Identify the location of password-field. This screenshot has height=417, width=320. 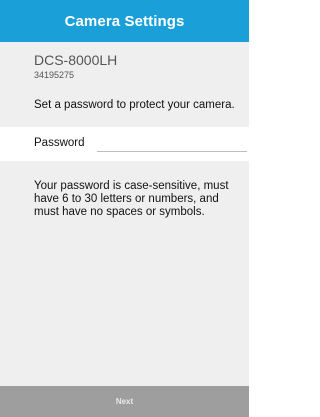
(172, 142).